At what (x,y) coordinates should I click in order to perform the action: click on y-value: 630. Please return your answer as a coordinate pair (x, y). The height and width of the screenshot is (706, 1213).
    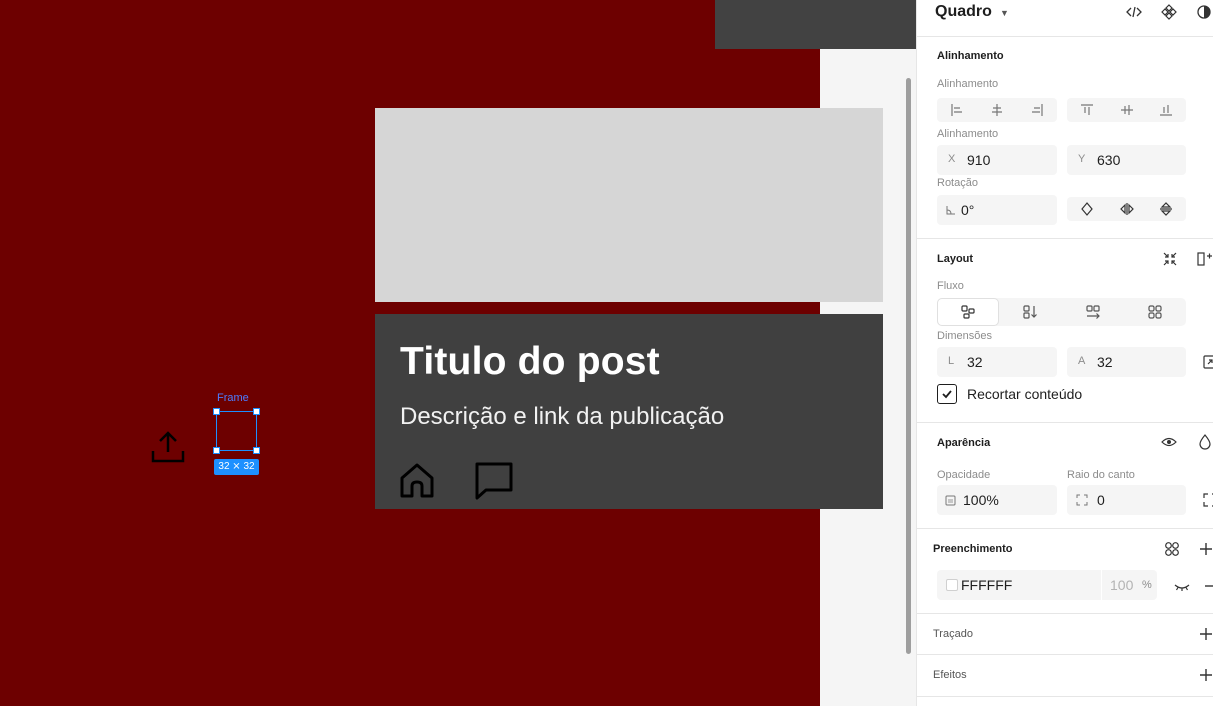
    Looking at the image, I should click on (1108, 160).